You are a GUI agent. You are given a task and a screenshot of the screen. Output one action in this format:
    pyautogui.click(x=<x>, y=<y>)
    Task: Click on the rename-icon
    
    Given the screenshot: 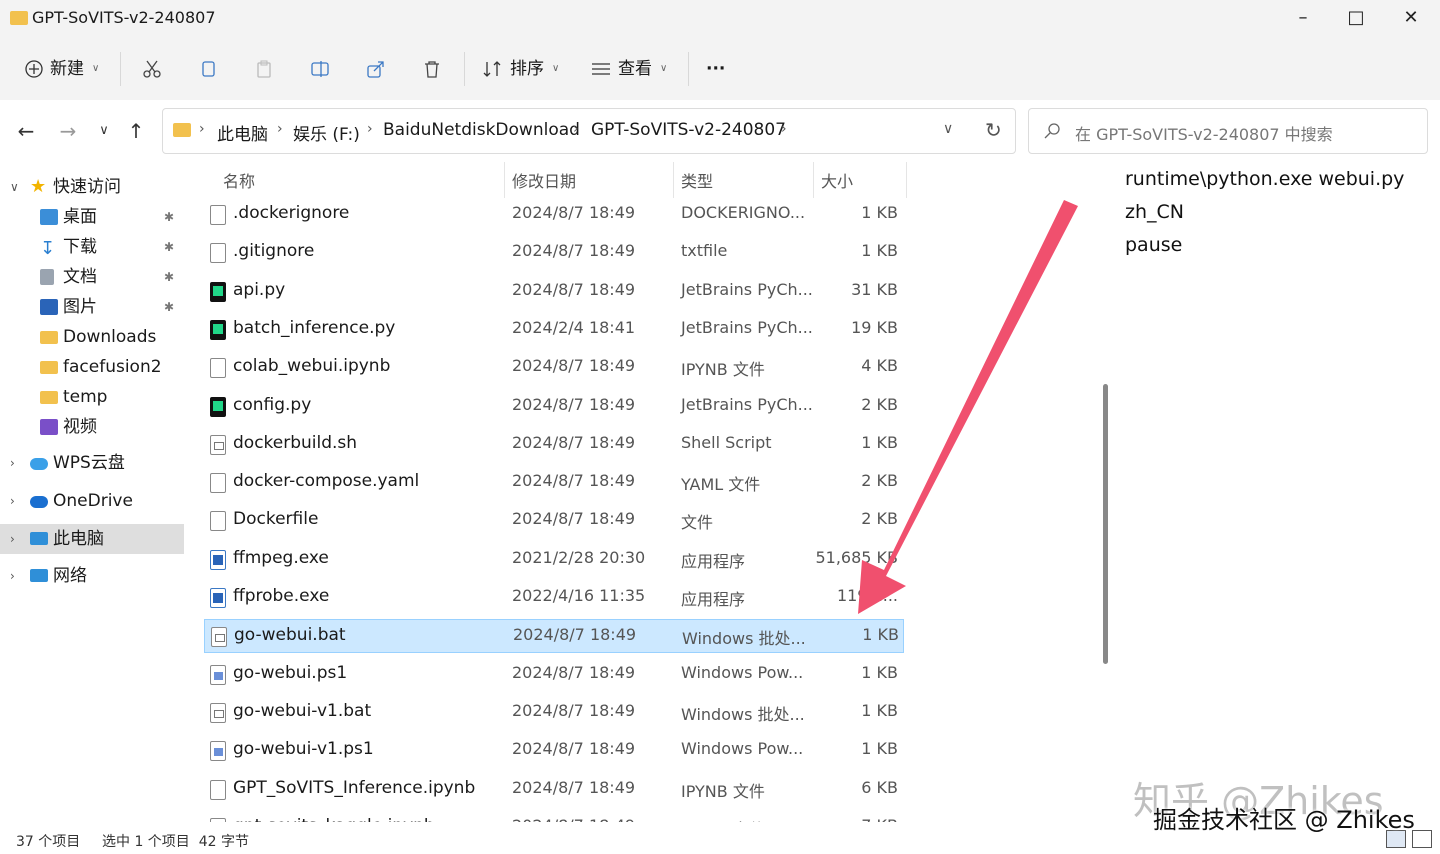 What is the action you would take?
    pyautogui.click(x=320, y=69)
    